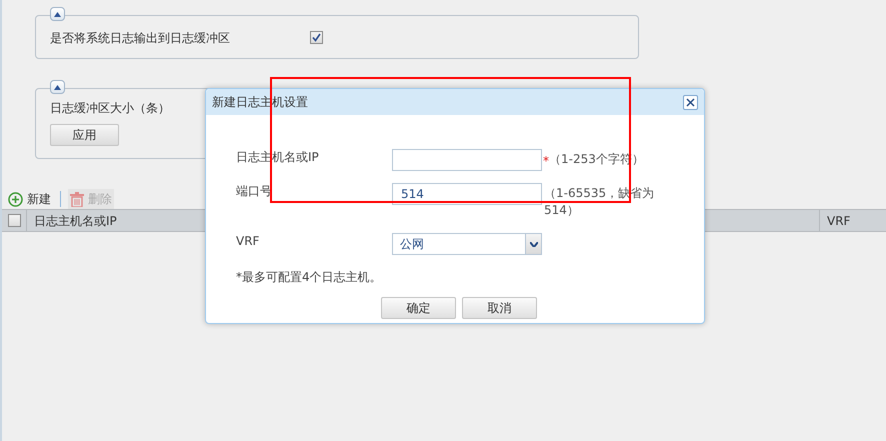  I want to click on plus-circle-icon, so click(15, 199).